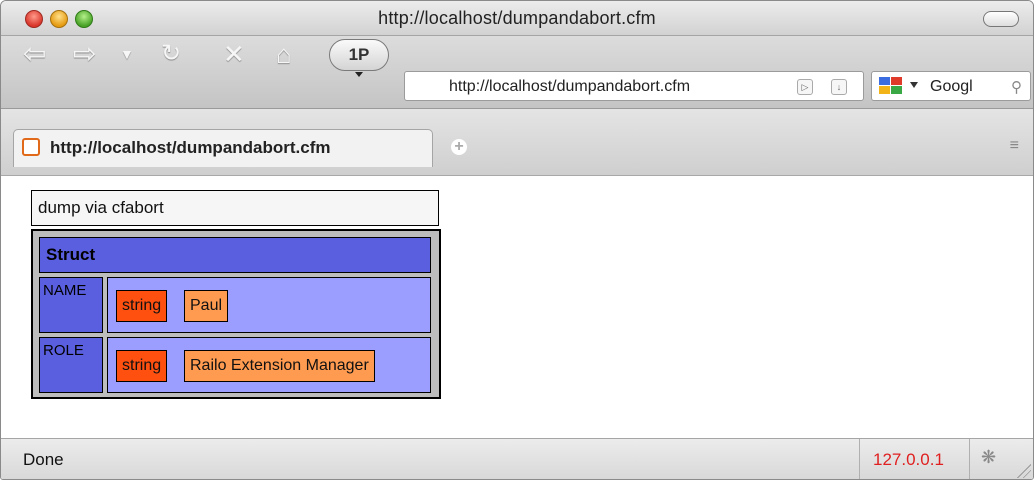 Image resolution: width=1034 pixels, height=480 pixels. I want to click on page-favicon-icon, so click(31, 147).